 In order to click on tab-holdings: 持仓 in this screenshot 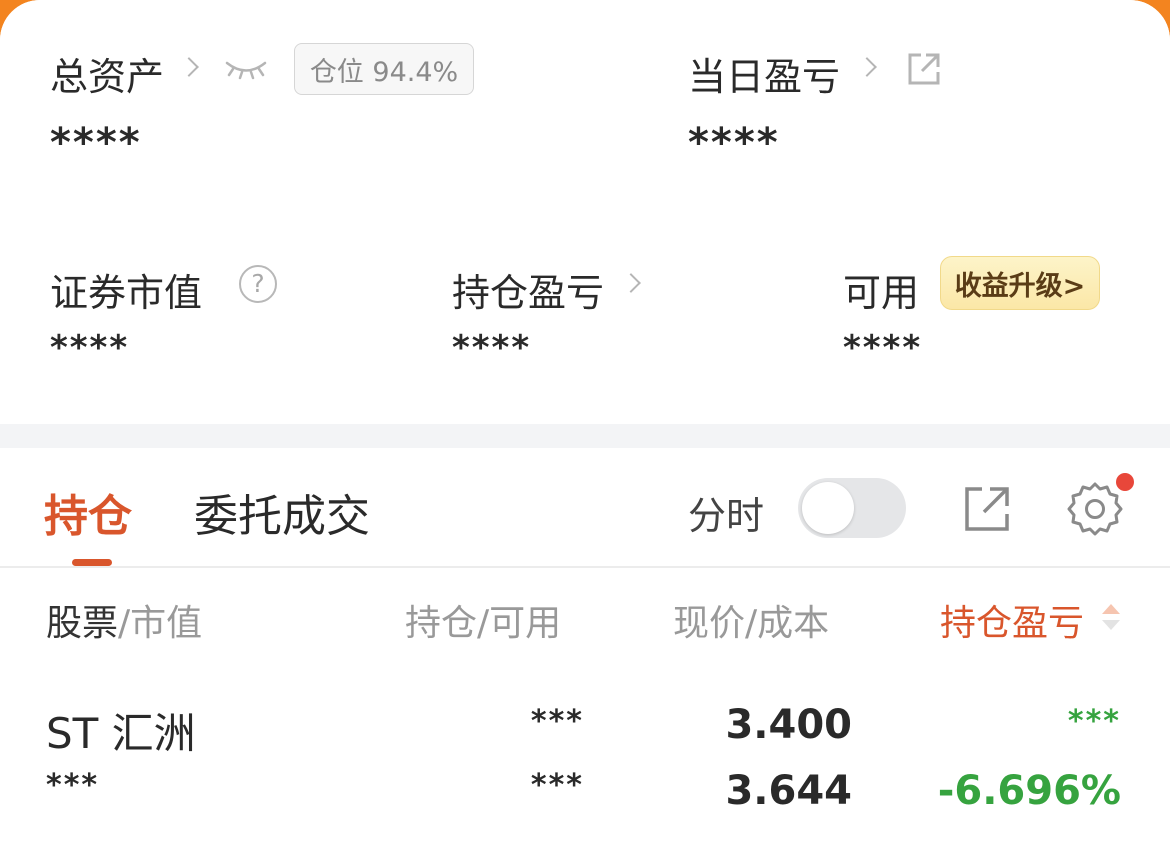, I will do `click(88, 512)`.